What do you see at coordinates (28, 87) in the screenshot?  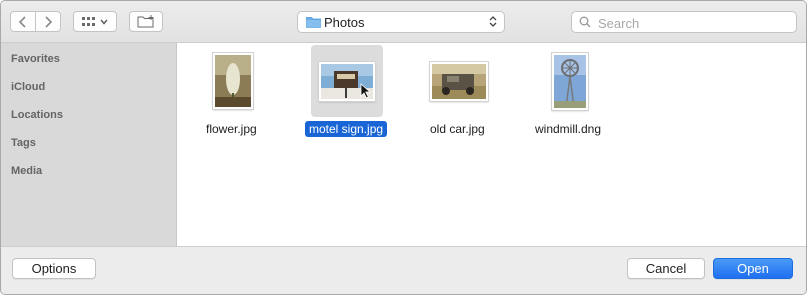 I see `sidebar-item-icloud: iCloud` at bounding box center [28, 87].